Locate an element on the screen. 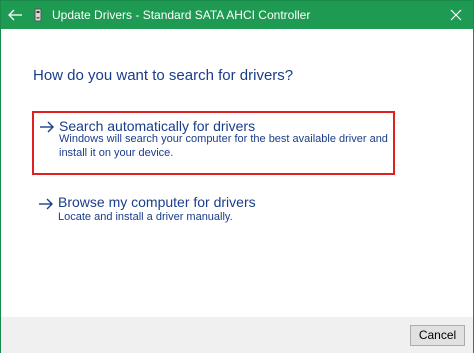  option-description: Locate and install a driver manually. is located at coordinates (145, 217).